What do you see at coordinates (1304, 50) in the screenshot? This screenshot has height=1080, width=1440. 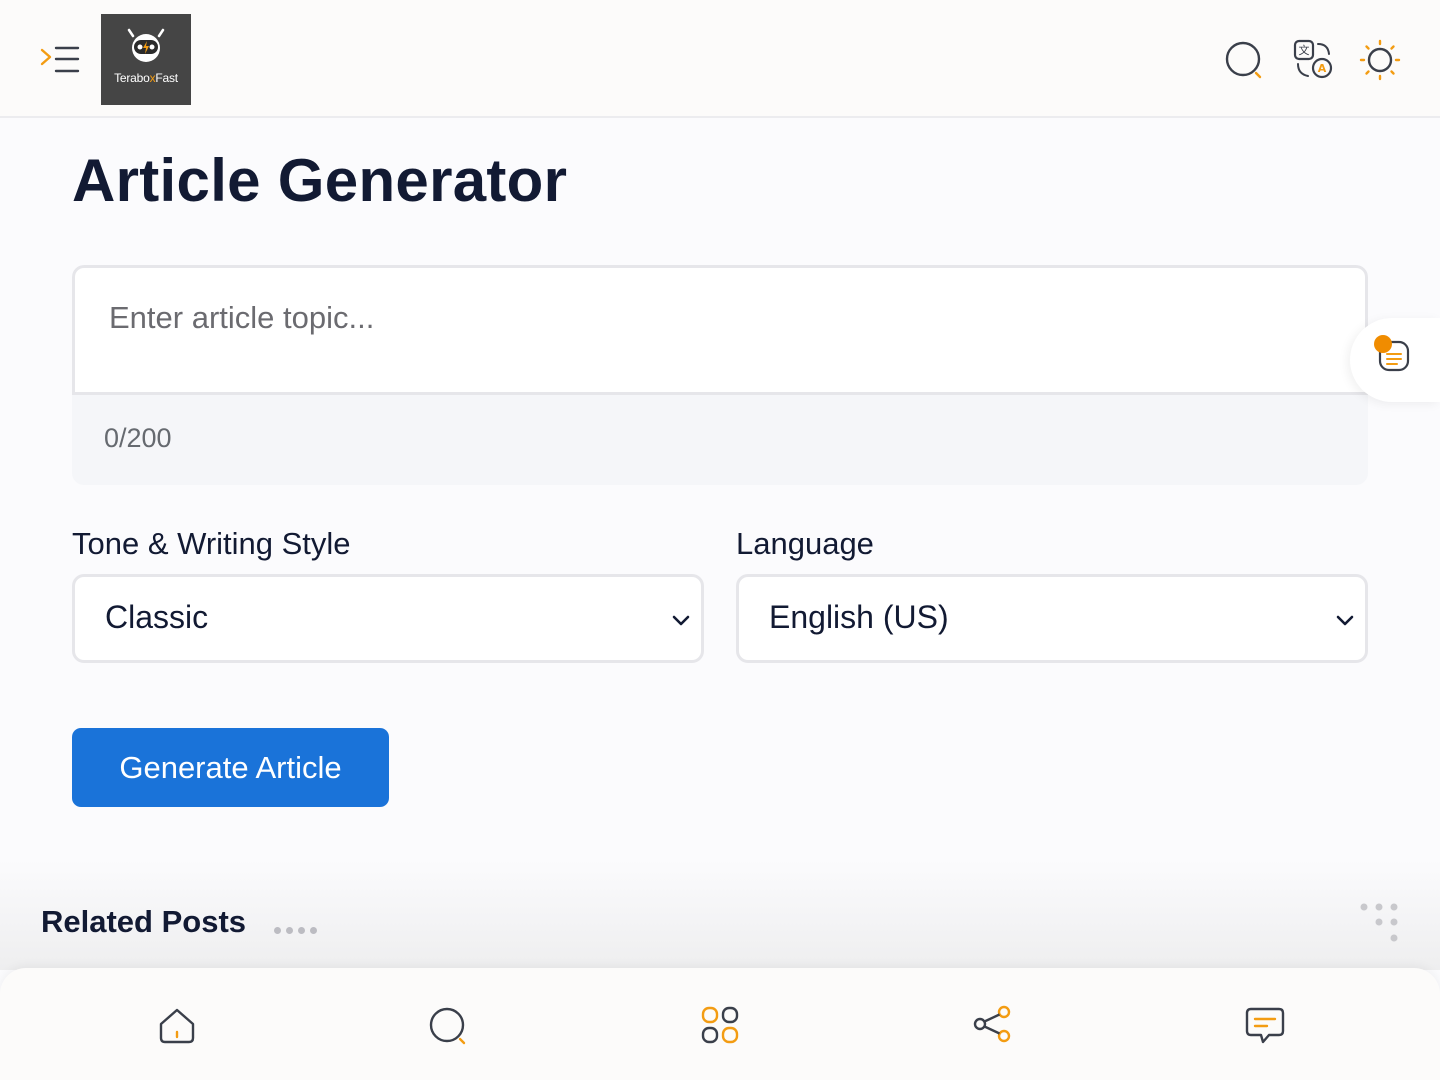 I see `svg-text: 文` at bounding box center [1304, 50].